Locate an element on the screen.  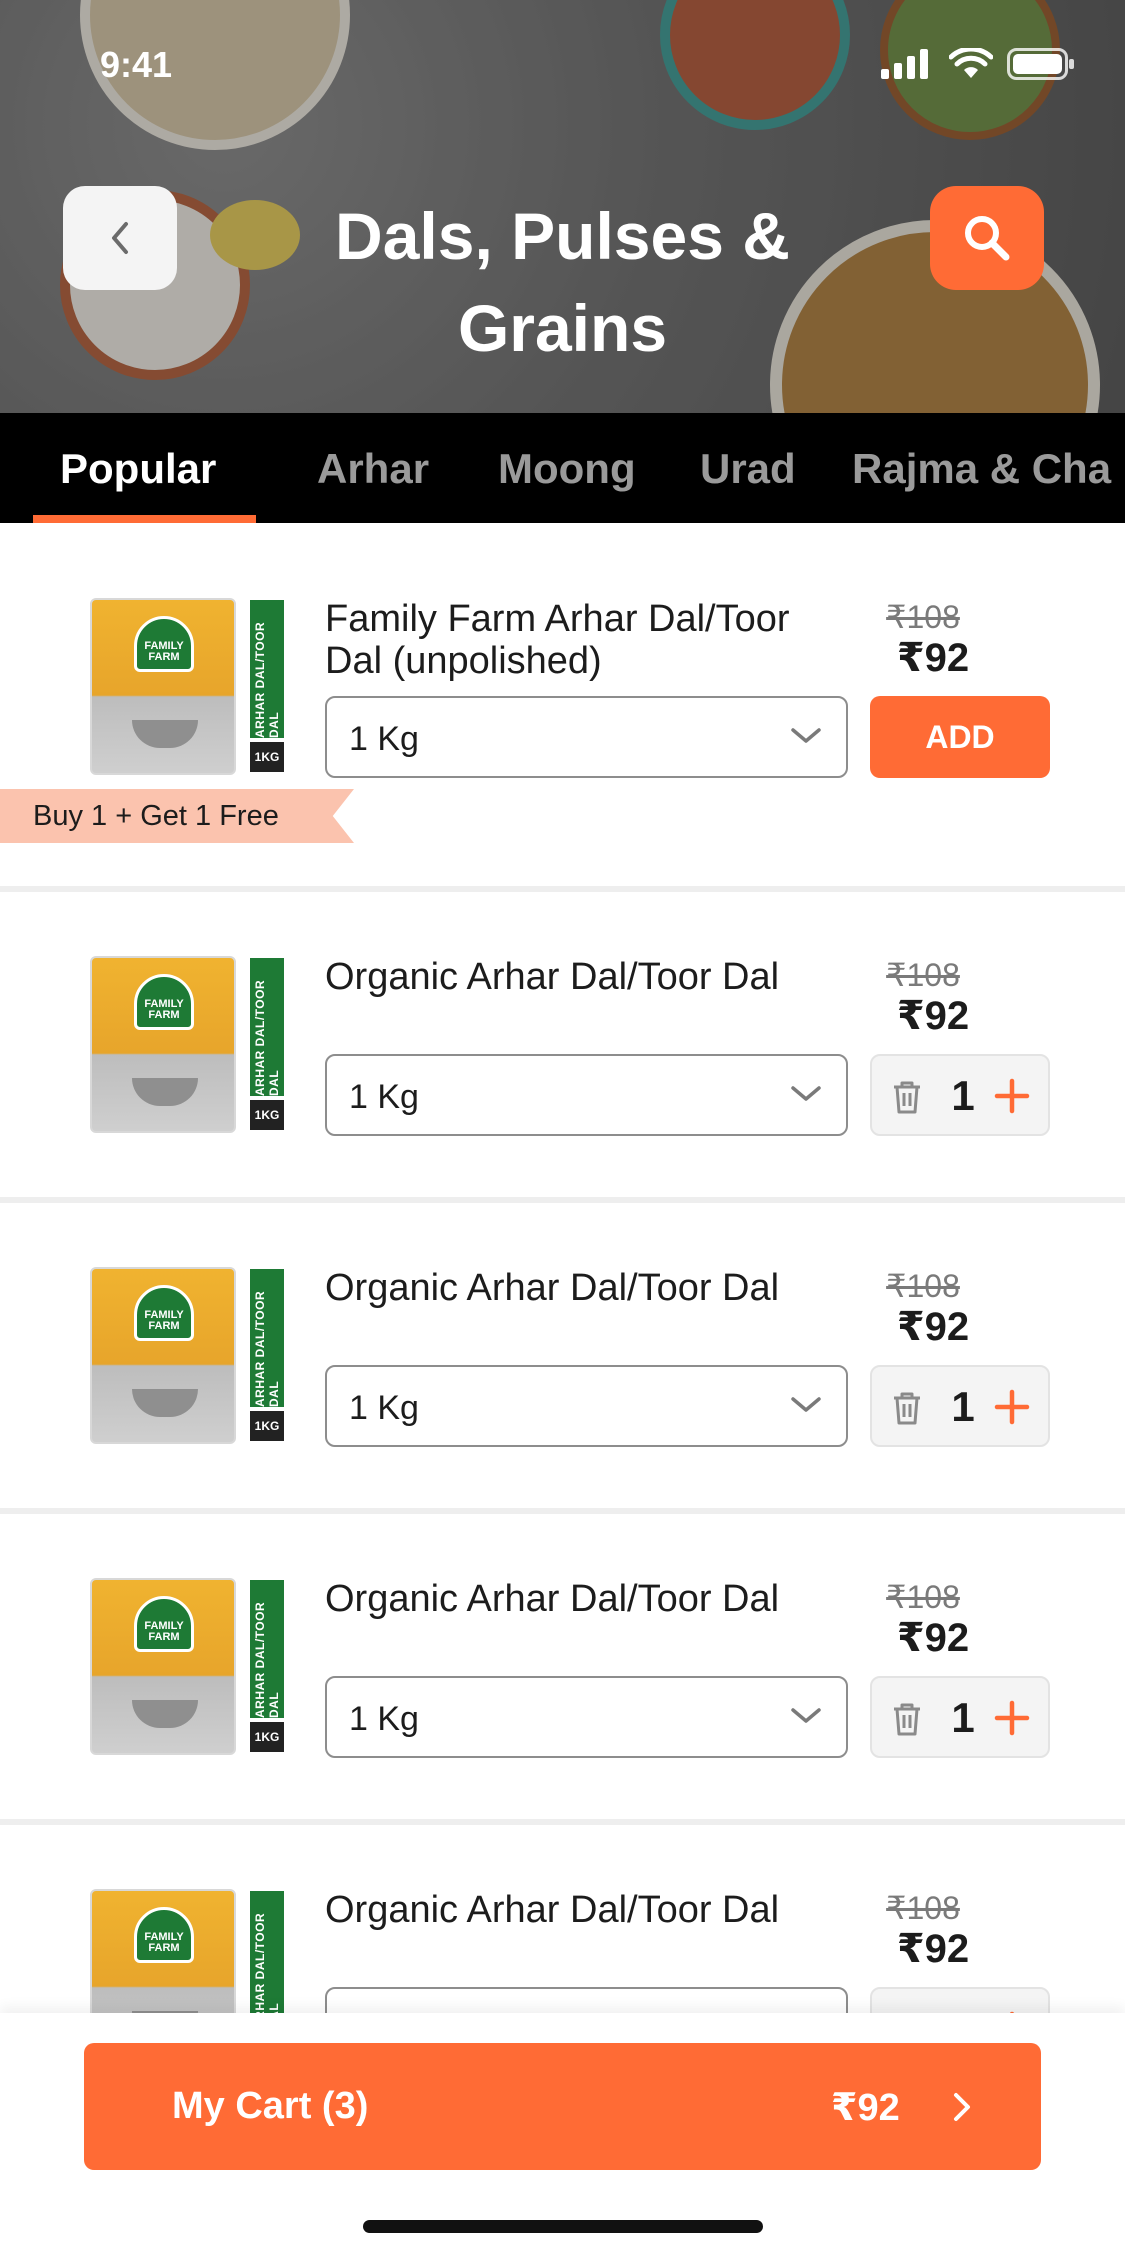
home-indicator is located at coordinates (563, 2226).